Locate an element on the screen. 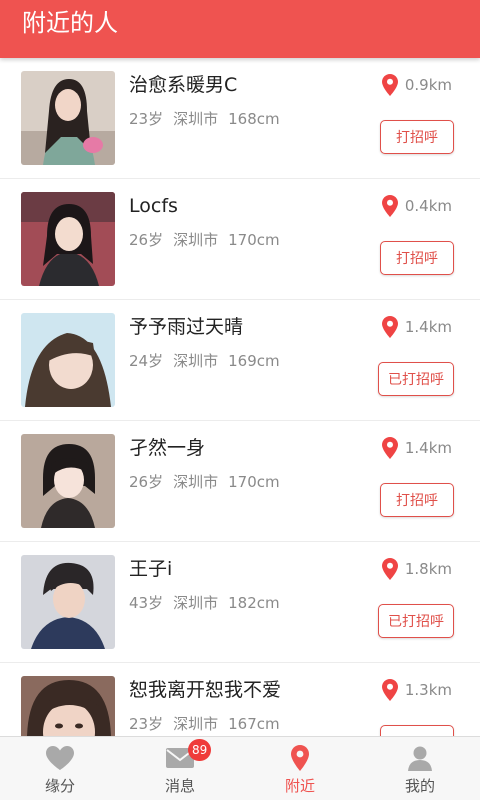  person-details: 23岁 深圳市 168cm is located at coordinates (209, 119).